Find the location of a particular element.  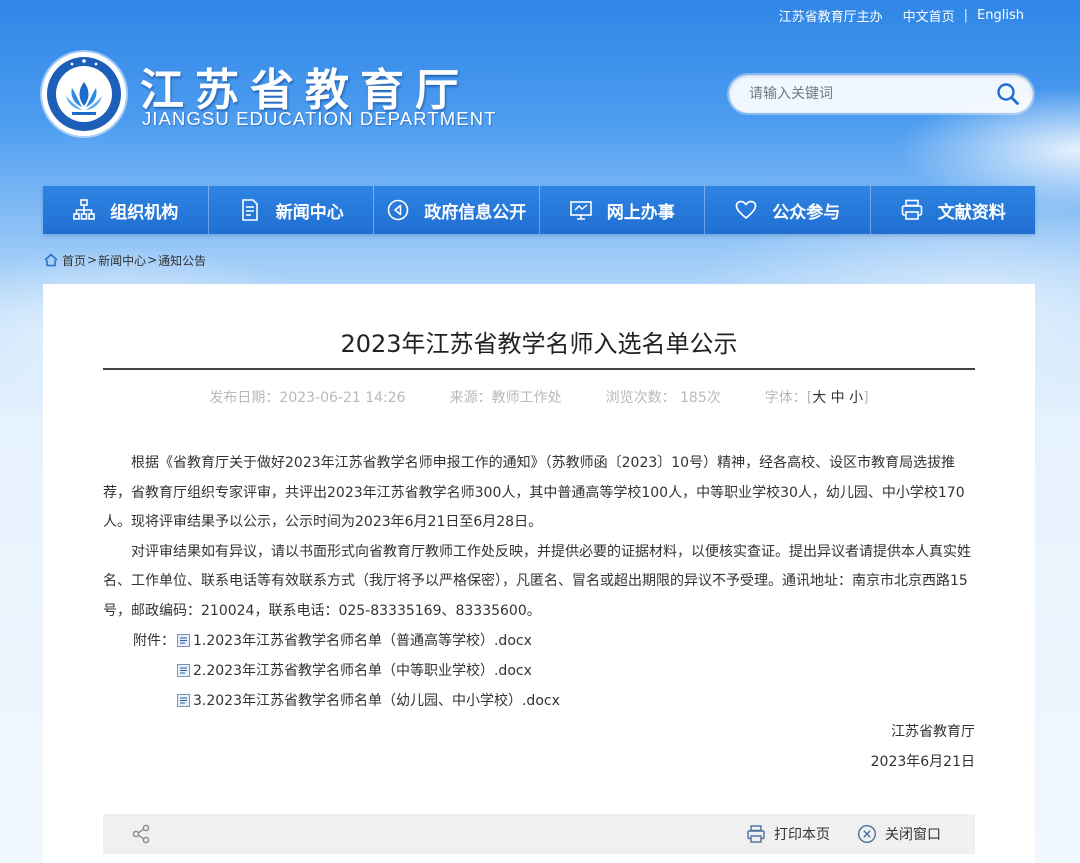

main-nav: 组织机构 新闻中心 政府信息公开 网上办事 公众参与 文献资料 is located at coordinates (539, 210).